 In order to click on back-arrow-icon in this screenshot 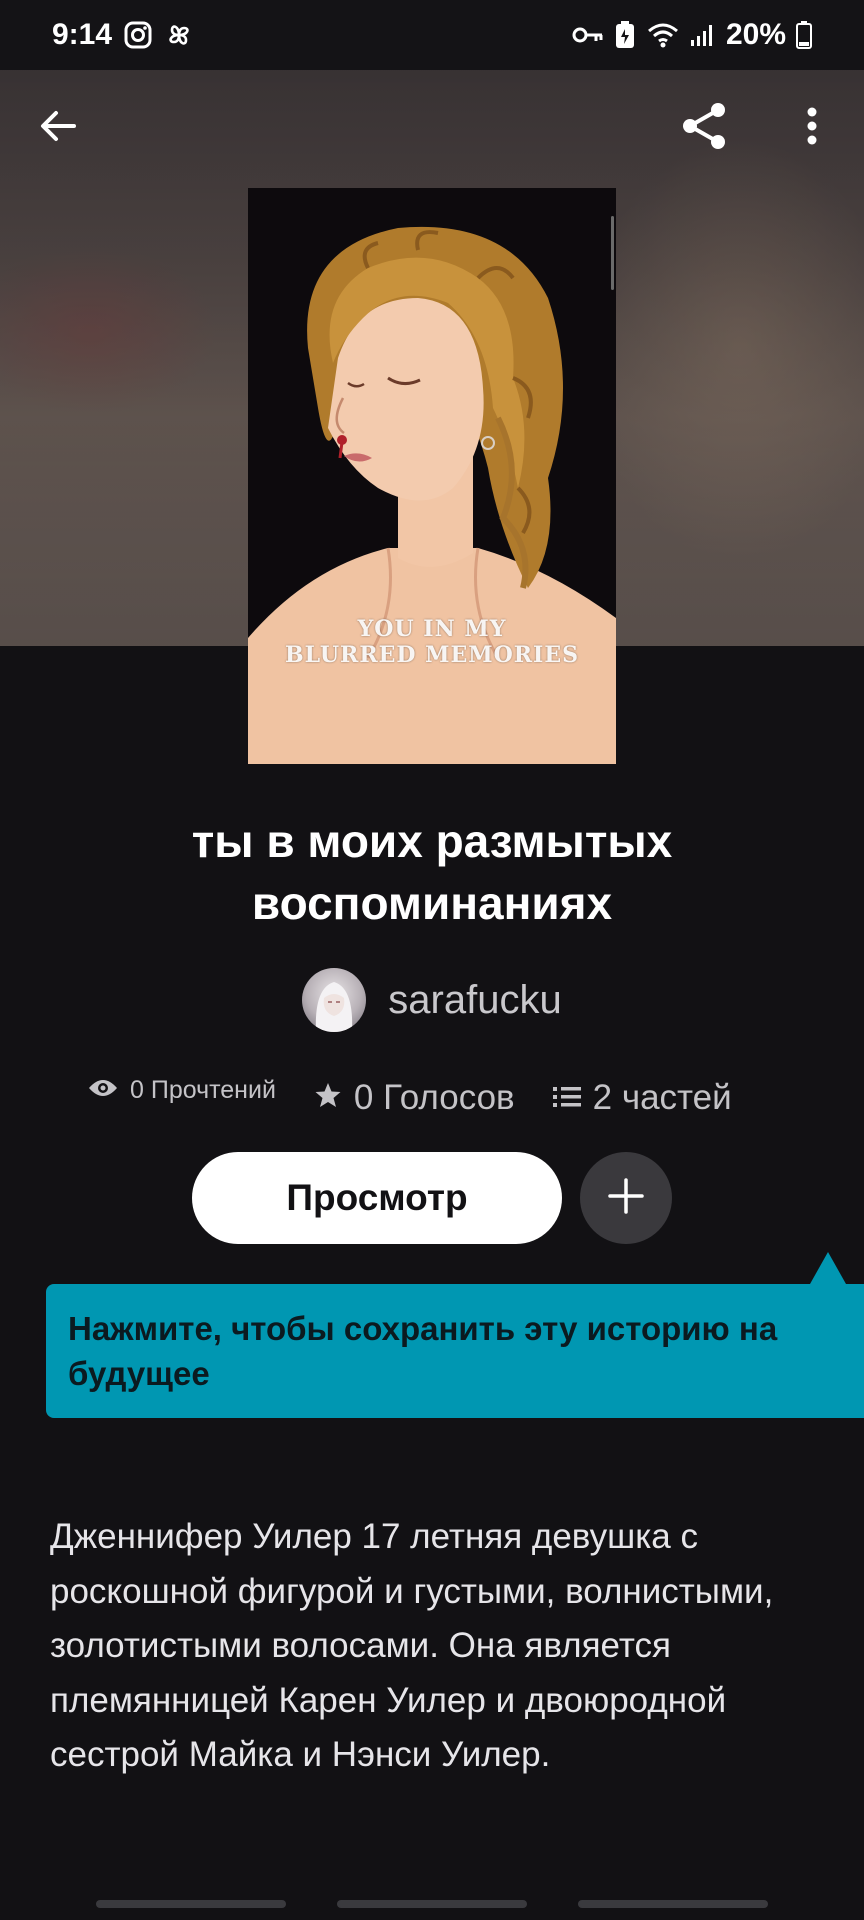, I will do `click(58, 128)`.